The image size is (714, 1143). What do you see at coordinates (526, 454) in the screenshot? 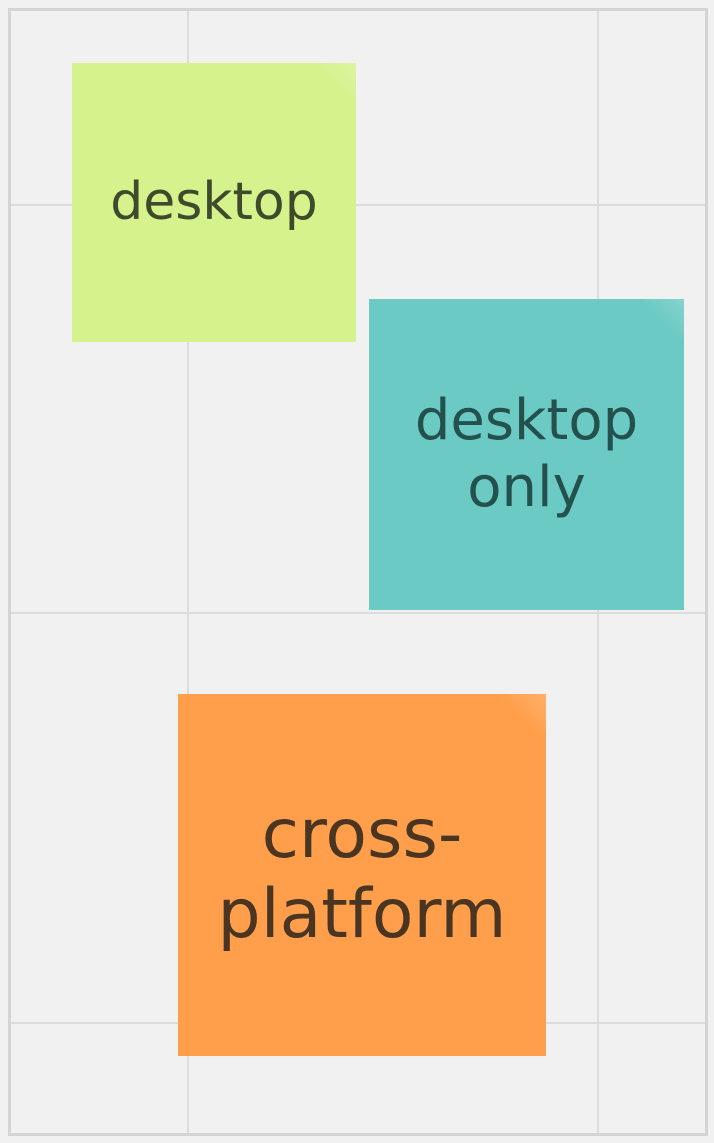
I see `sticky-note-text: desktop only` at bounding box center [526, 454].